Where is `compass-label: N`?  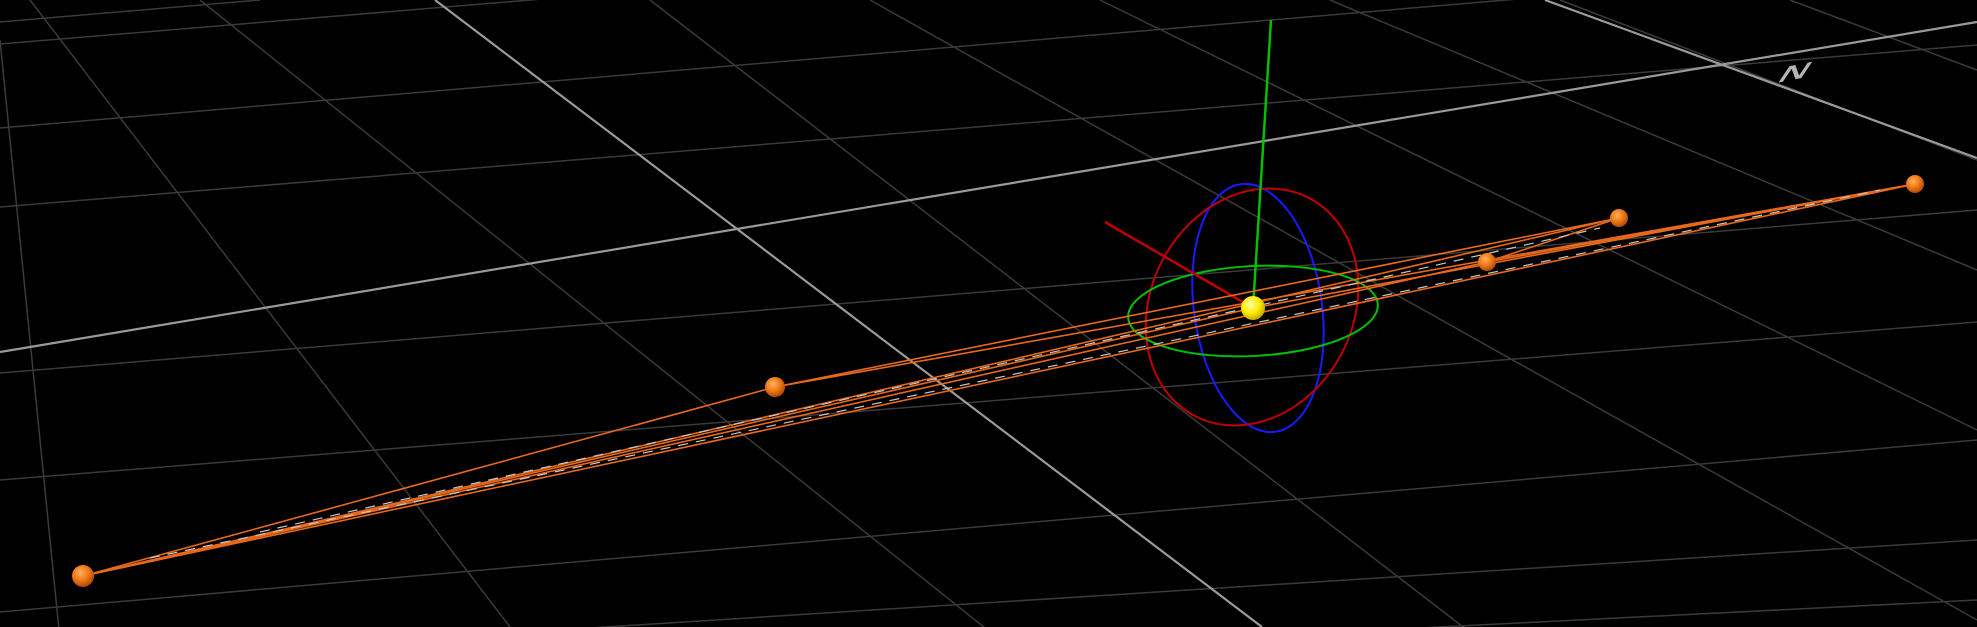 compass-label: N is located at coordinates (1794, 72).